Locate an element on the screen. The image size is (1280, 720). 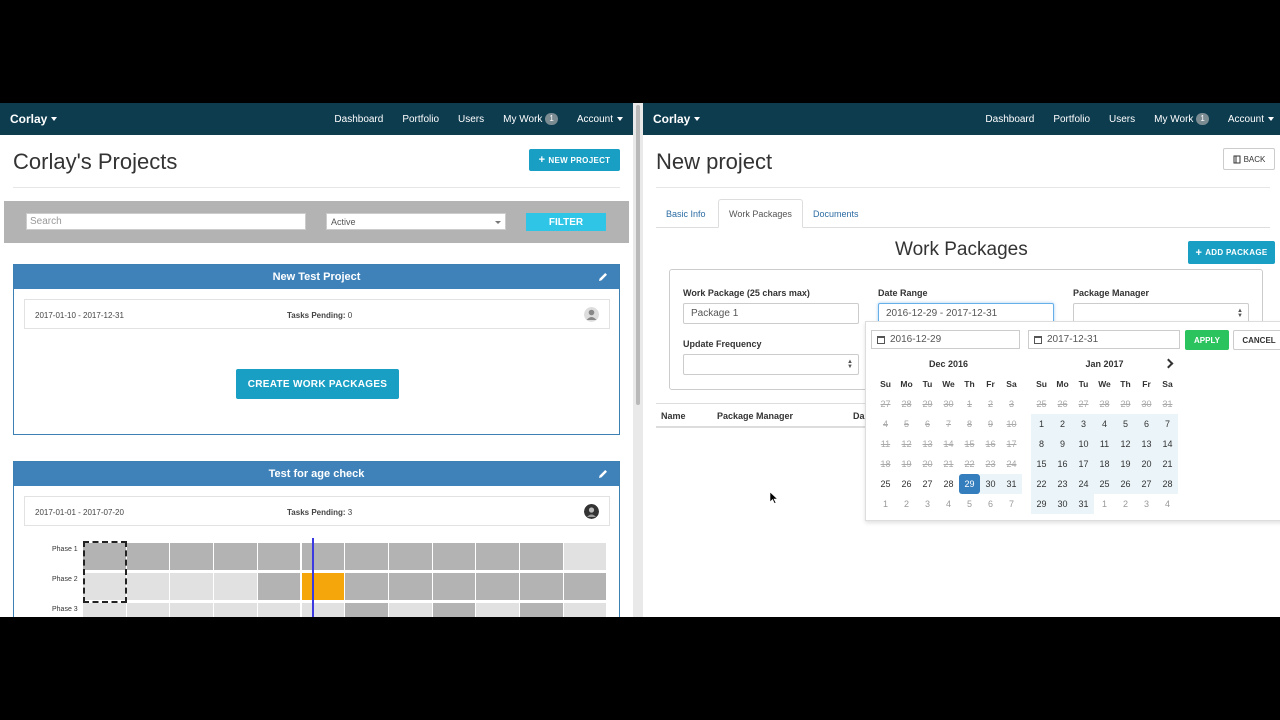
pencil-icon is located at coordinates (603, 474).